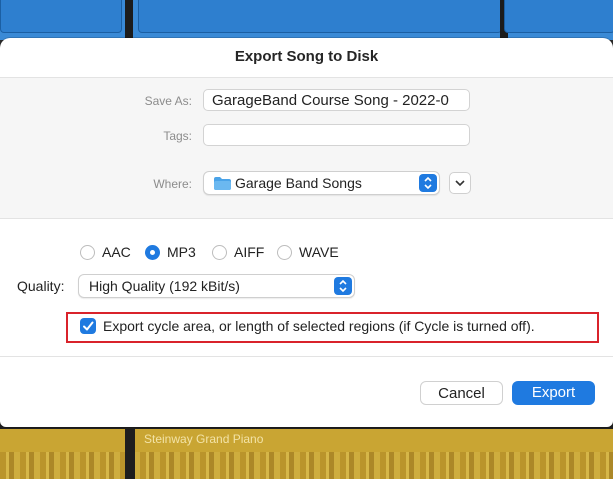 This screenshot has width=613, height=479. Describe the element at coordinates (306, 465) in the screenshot. I see `midi-notes` at that location.